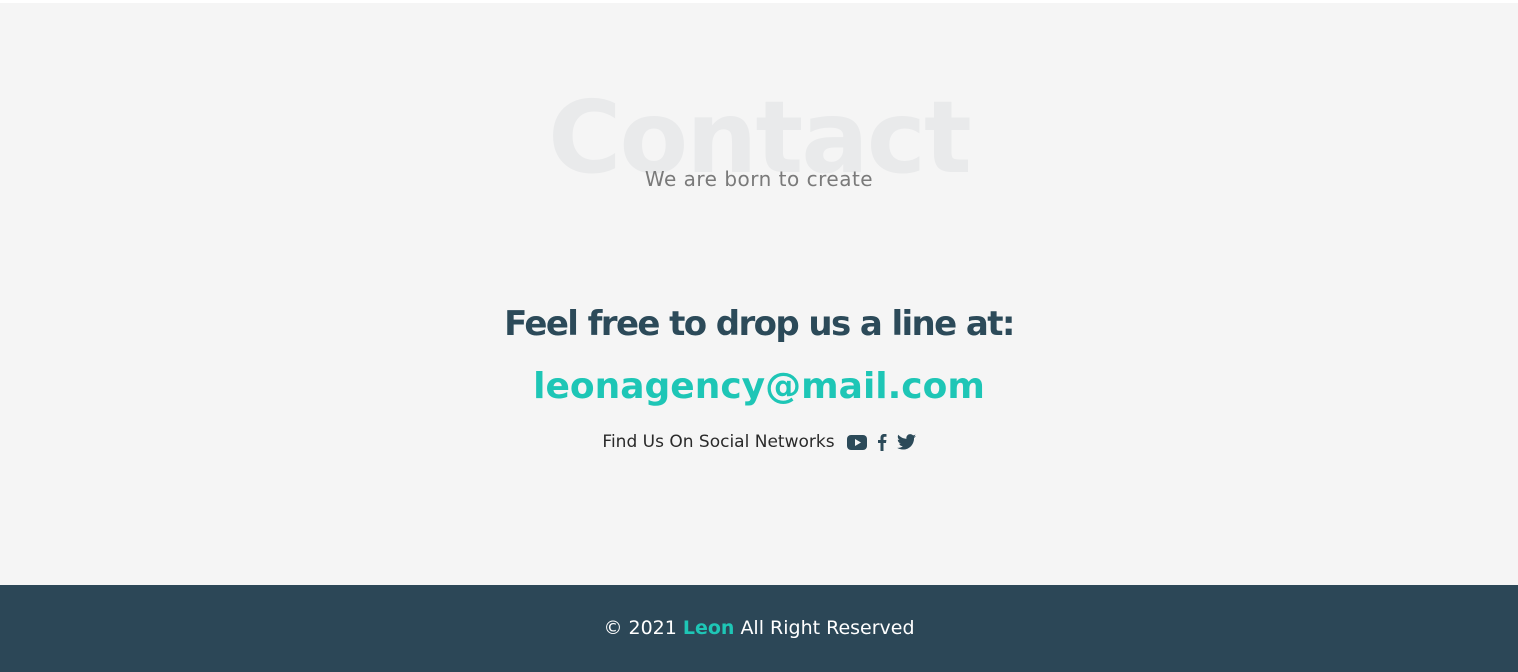 This screenshot has width=1518, height=672. I want to click on twitter-icon, so click(906, 442).